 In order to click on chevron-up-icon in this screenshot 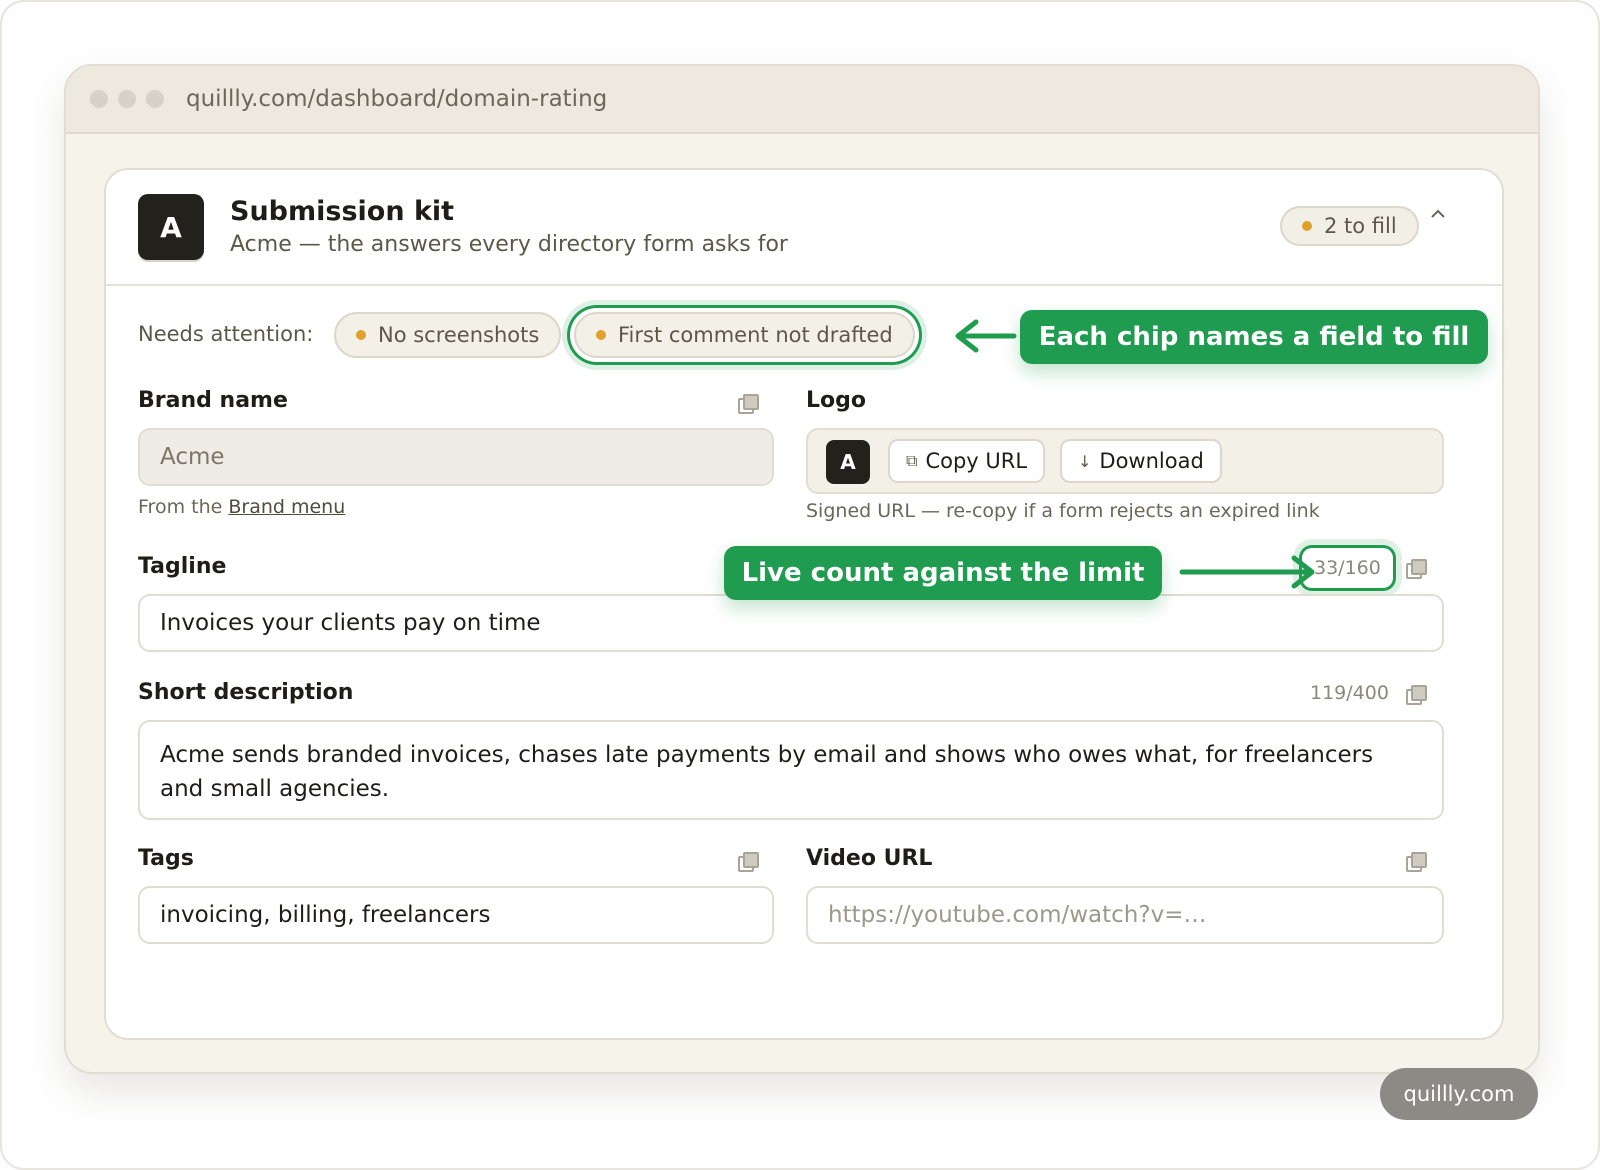, I will do `click(1438, 212)`.